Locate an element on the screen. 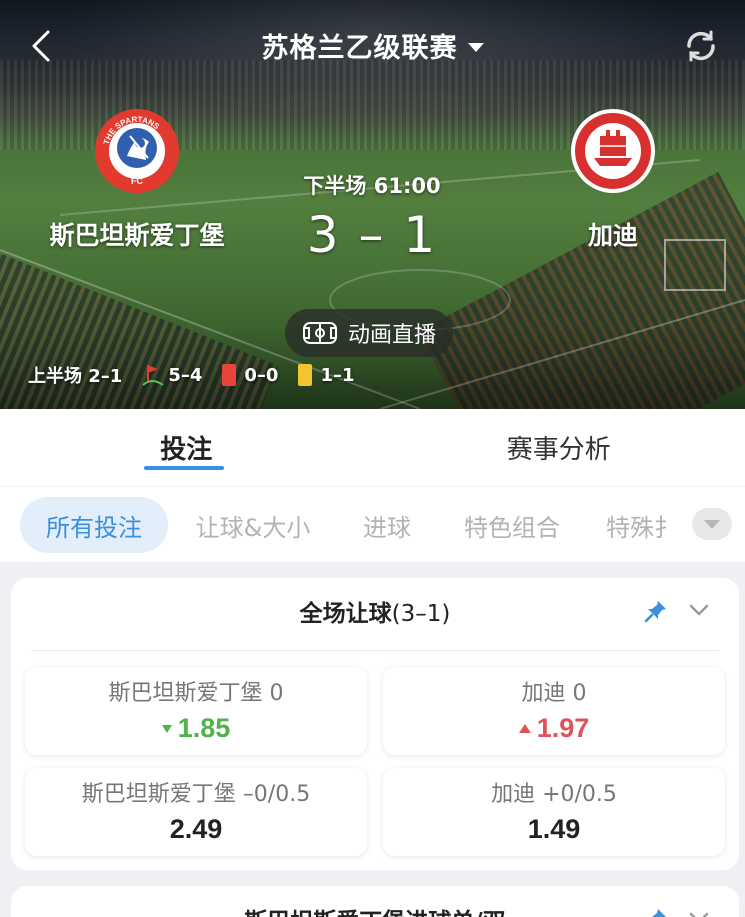 Image resolution: width=745 pixels, height=917 pixels. odds-button: 斯巴坦斯爱丁堡 0 1.85 is located at coordinates (196, 711).